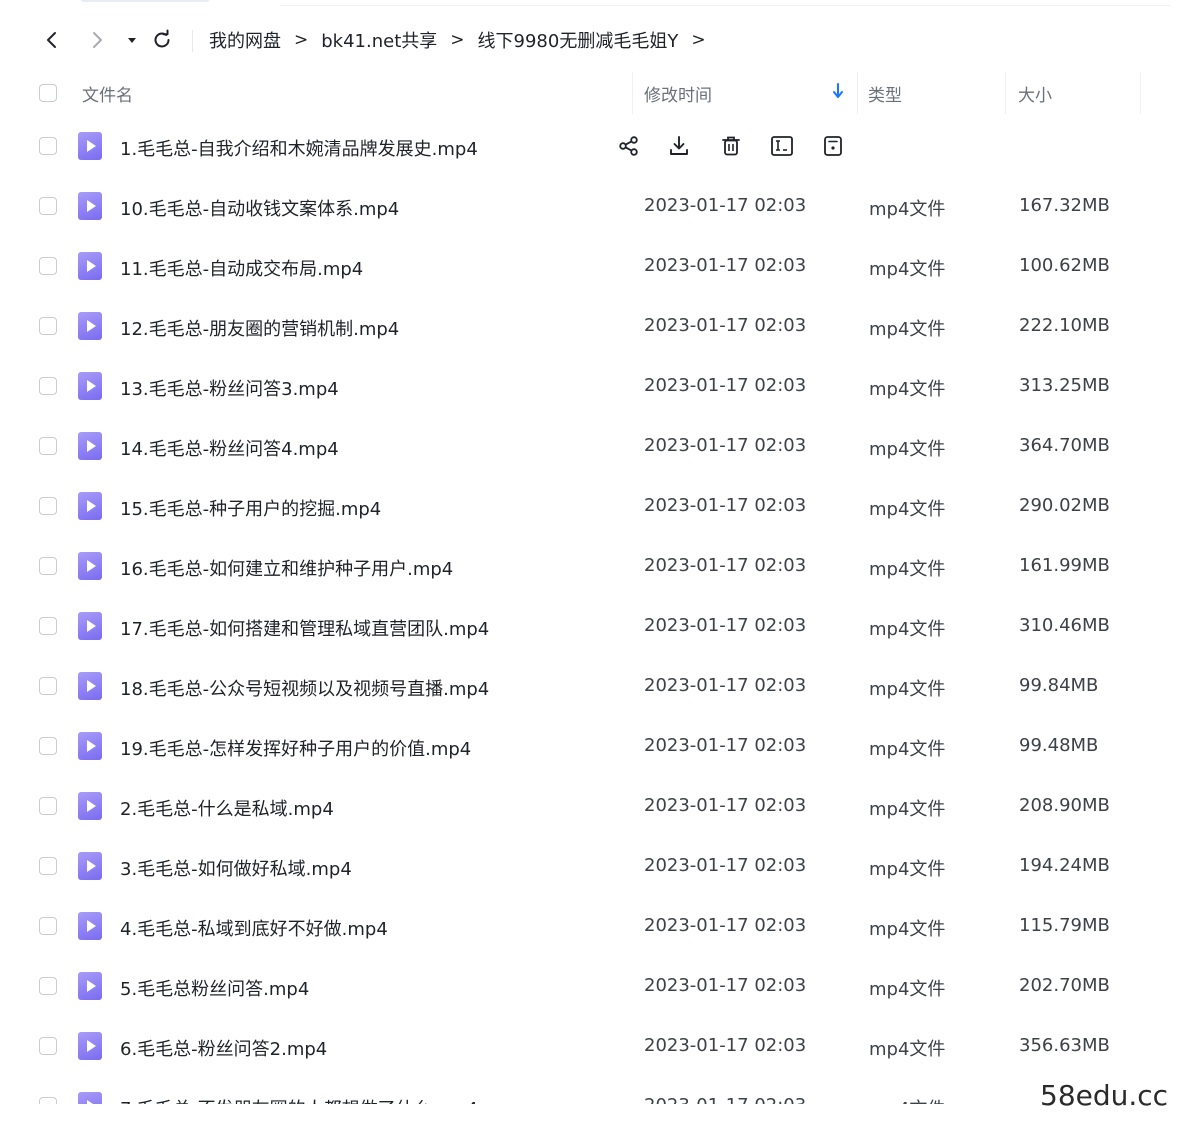 This screenshot has height=1131, width=1196. I want to click on file-row: 1.毛毛总-自我介绍和木婉清品牌发展史.mp4, so click(598, 146).